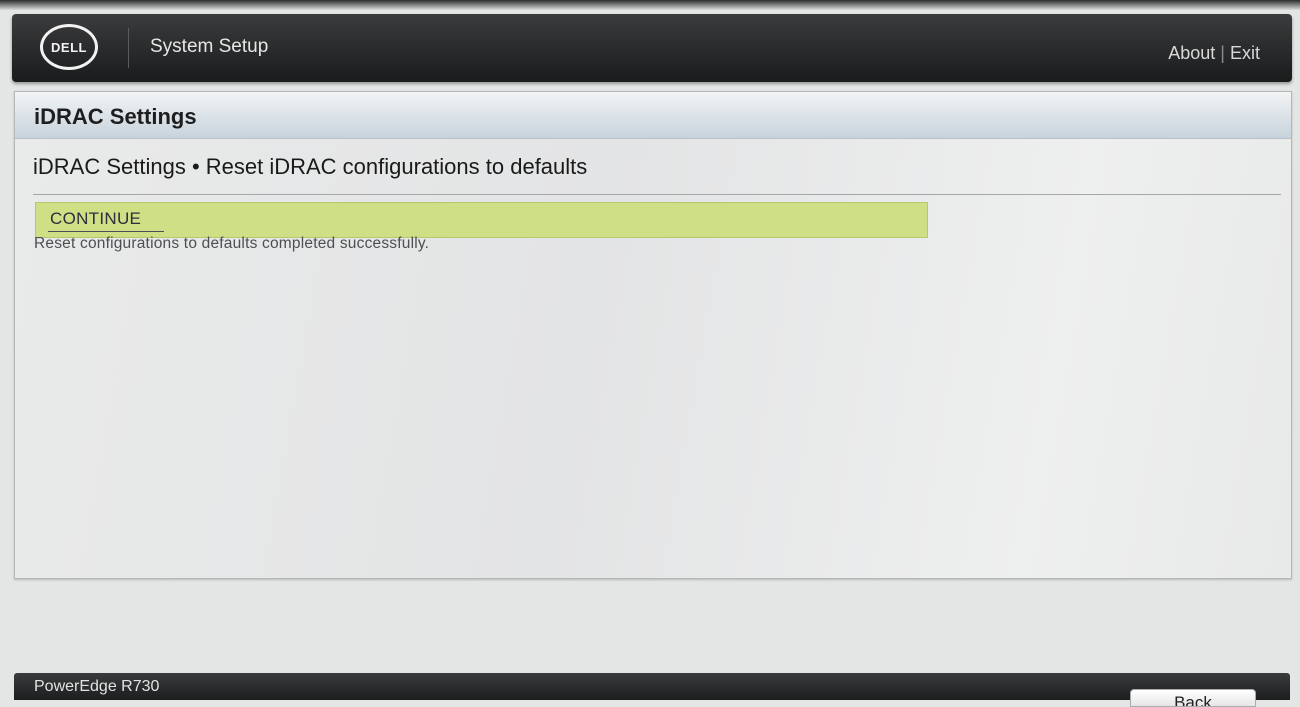 This screenshot has width=1300, height=707. I want to click on screen-top-edge, so click(650, 5).